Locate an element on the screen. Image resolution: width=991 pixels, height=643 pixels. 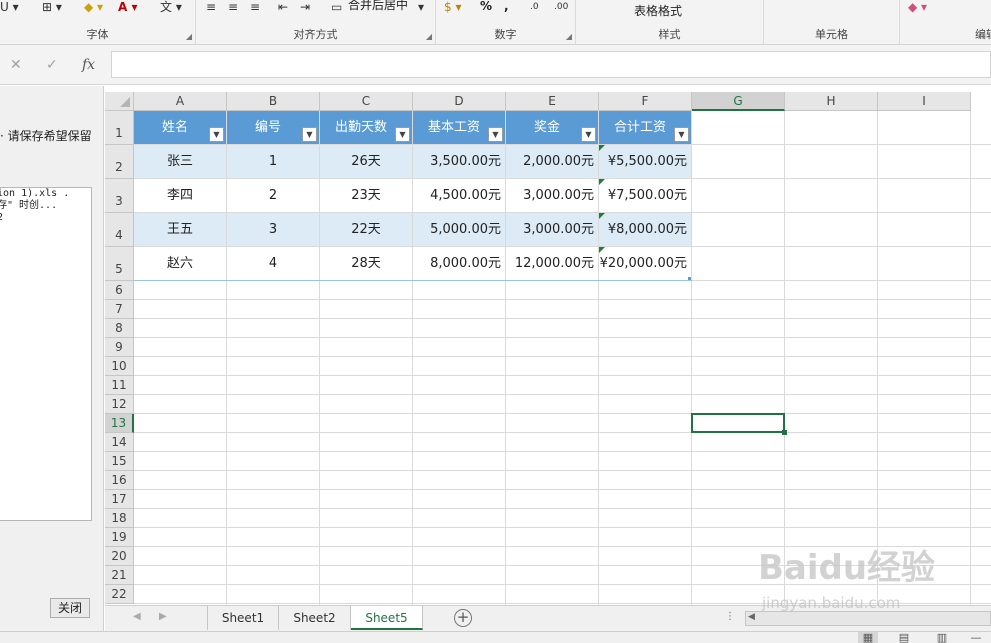
add-sheet-icon: + is located at coordinates (463, 618).